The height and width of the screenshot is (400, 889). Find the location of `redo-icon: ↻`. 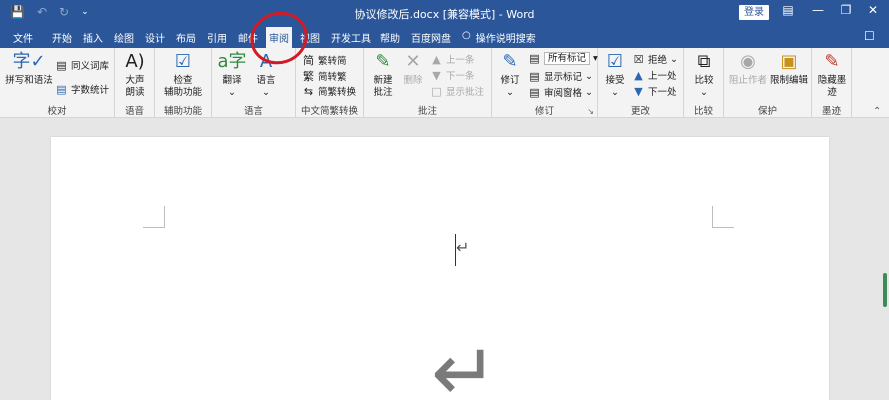

redo-icon: ↻ is located at coordinates (64, 12).